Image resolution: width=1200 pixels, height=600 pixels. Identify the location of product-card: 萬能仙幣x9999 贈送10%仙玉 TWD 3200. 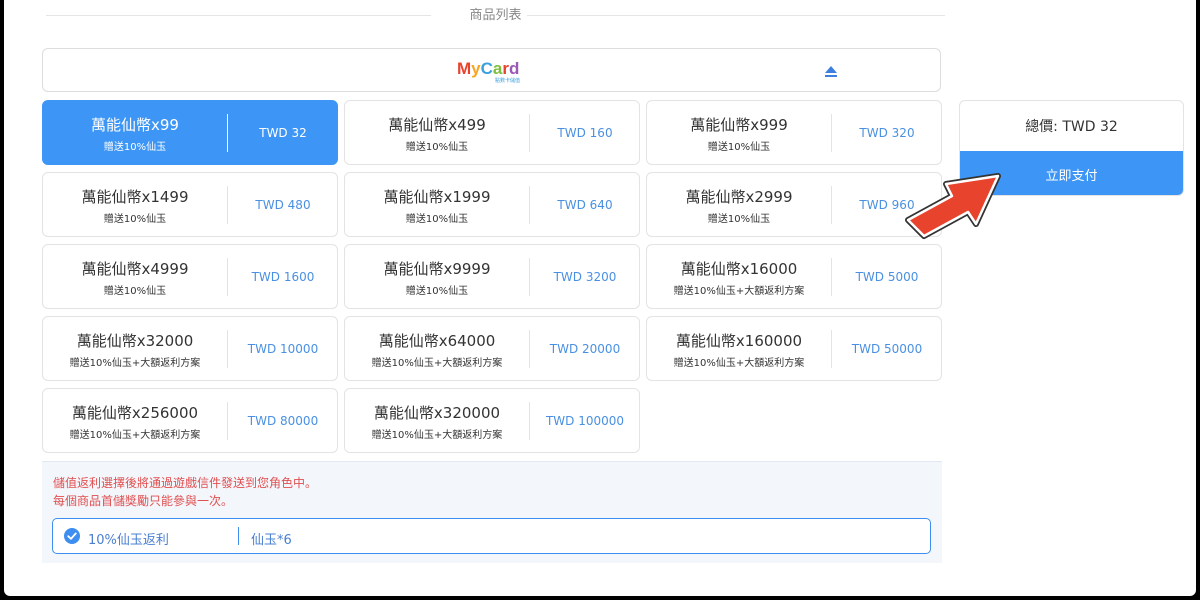
(492, 276).